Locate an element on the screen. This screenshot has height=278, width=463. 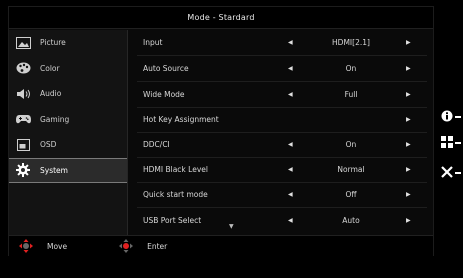
dpad-enter-icon is located at coordinates (126, 246).